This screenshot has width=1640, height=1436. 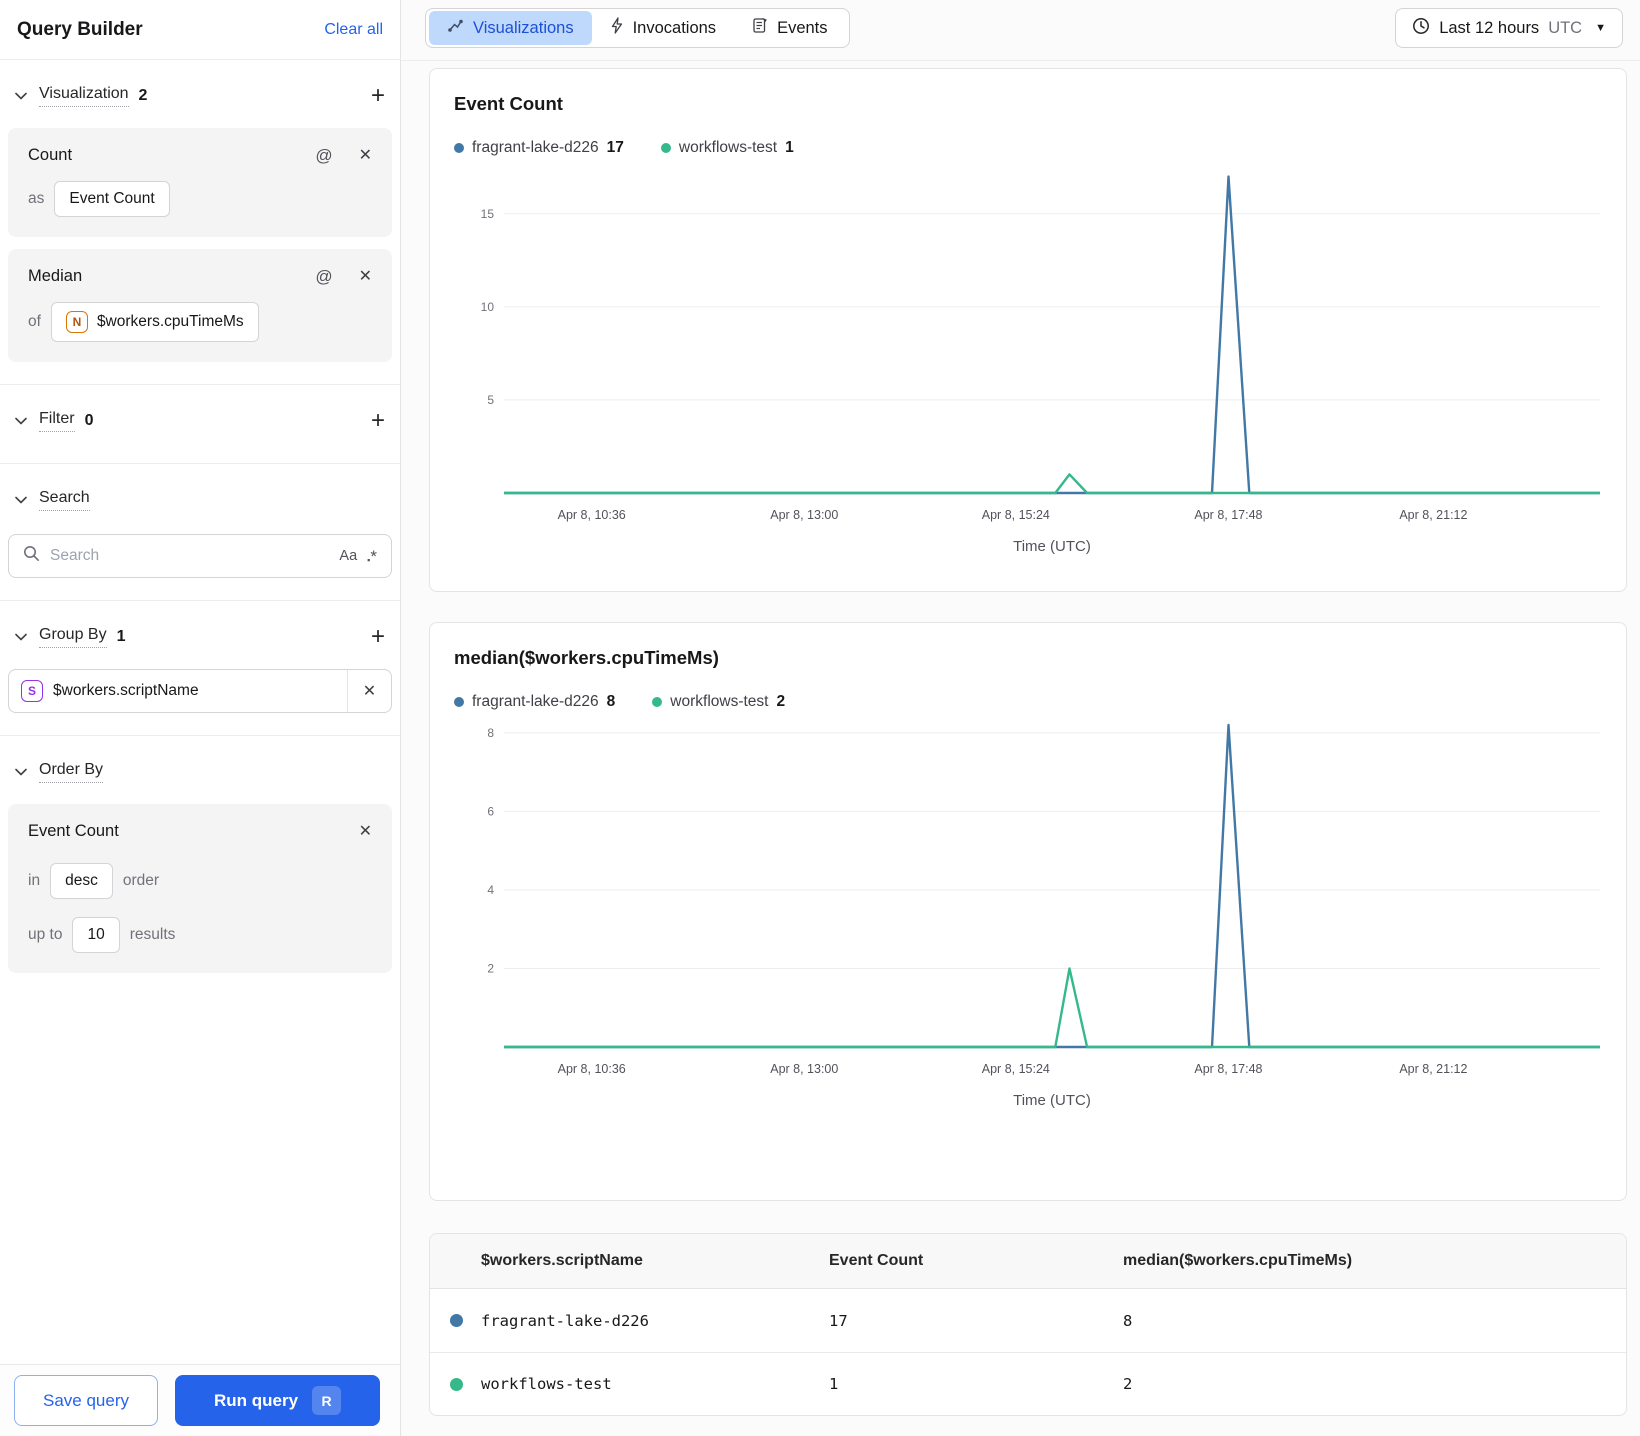 What do you see at coordinates (1028, 1320) in the screenshot?
I see `table-row: fragrant-lake-d226 17 8` at bounding box center [1028, 1320].